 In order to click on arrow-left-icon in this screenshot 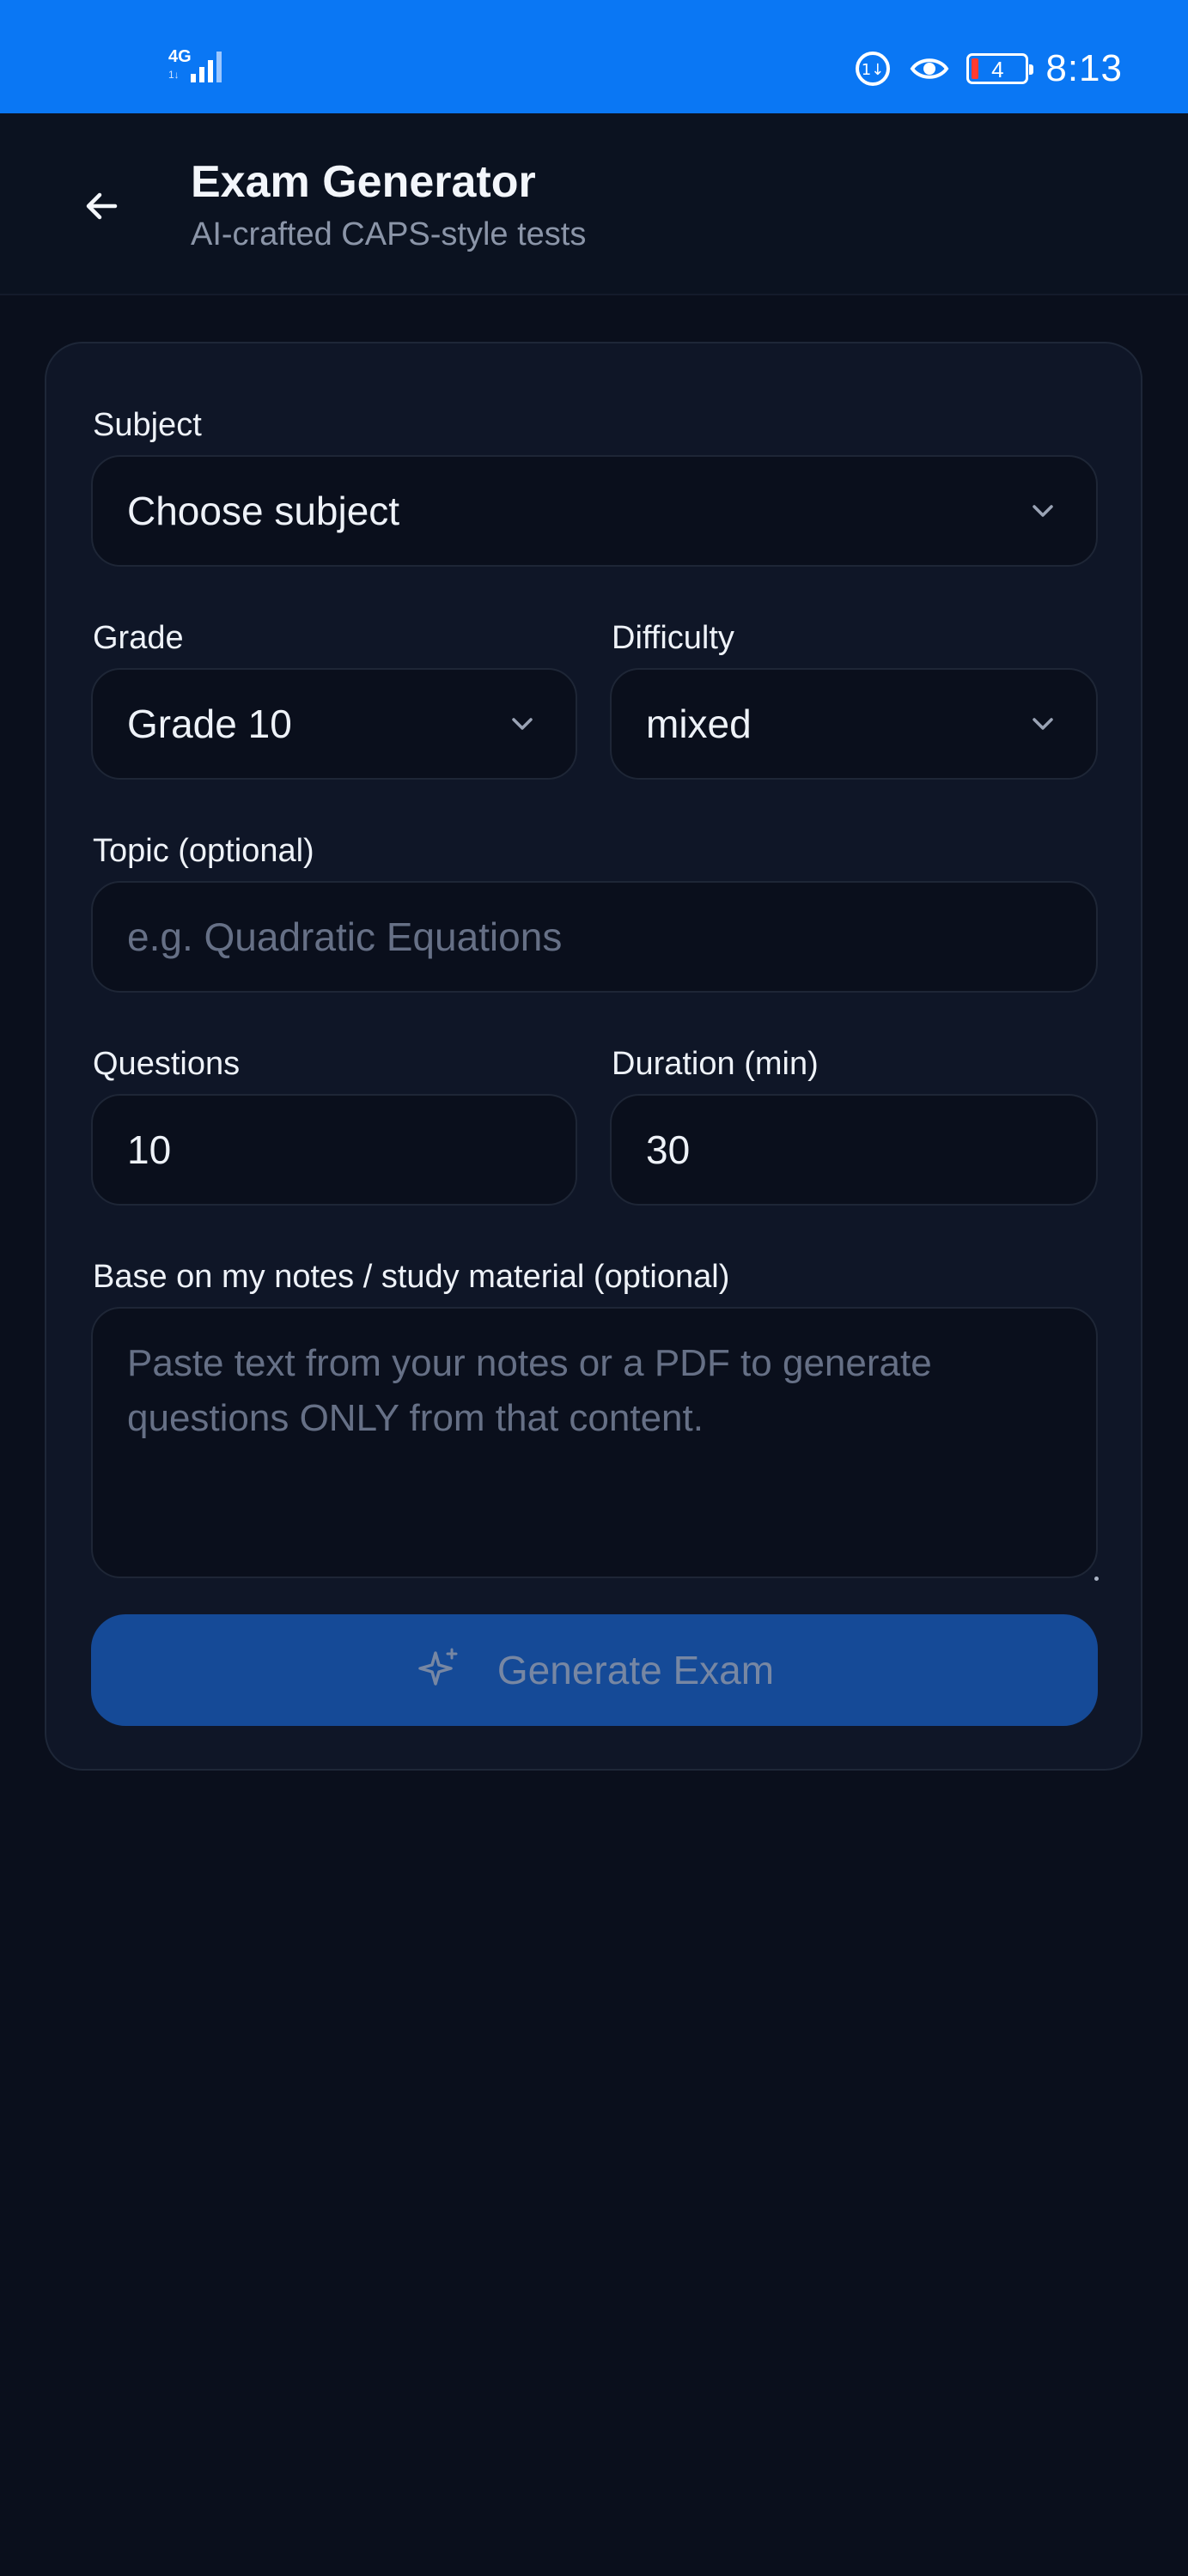, I will do `click(102, 206)`.